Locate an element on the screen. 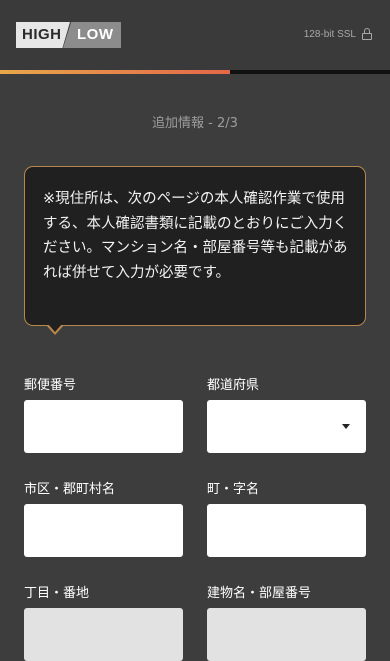 This screenshot has width=390, height=661. step-indicator: 追加情報 - 2/3 is located at coordinates (195, 123).